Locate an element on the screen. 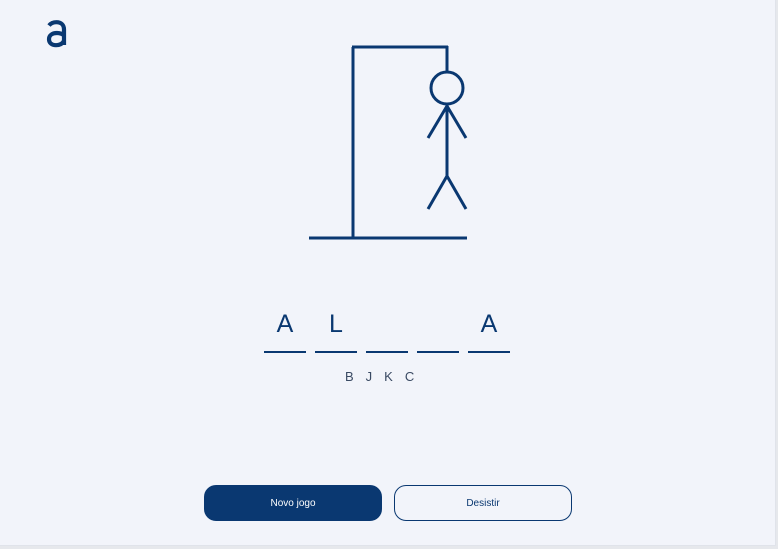 The height and width of the screenshot is (549, 778). hangman-head is located at coordinates (447, 88).